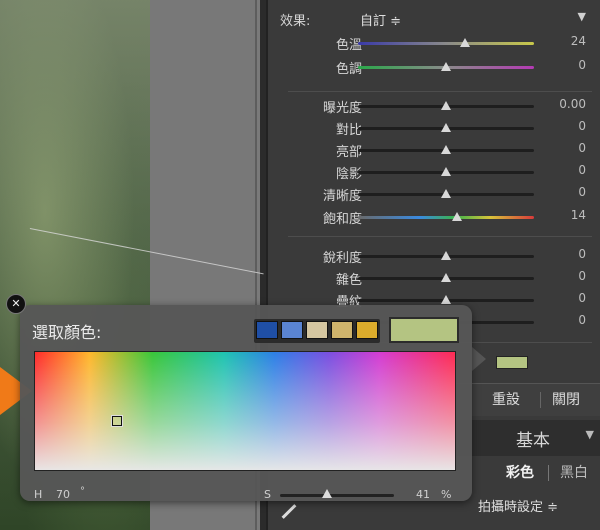  I want to click on slider-row: 色溫 24, so click(434, 43).